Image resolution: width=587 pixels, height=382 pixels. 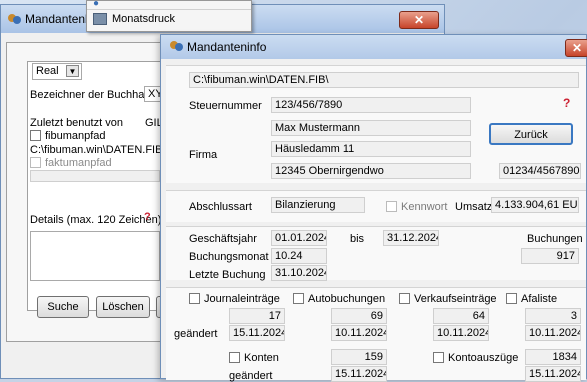 I want to click on fibuman-path: C:\fibuman.win\DATEN.FIB\, so click(x=98, y=150).